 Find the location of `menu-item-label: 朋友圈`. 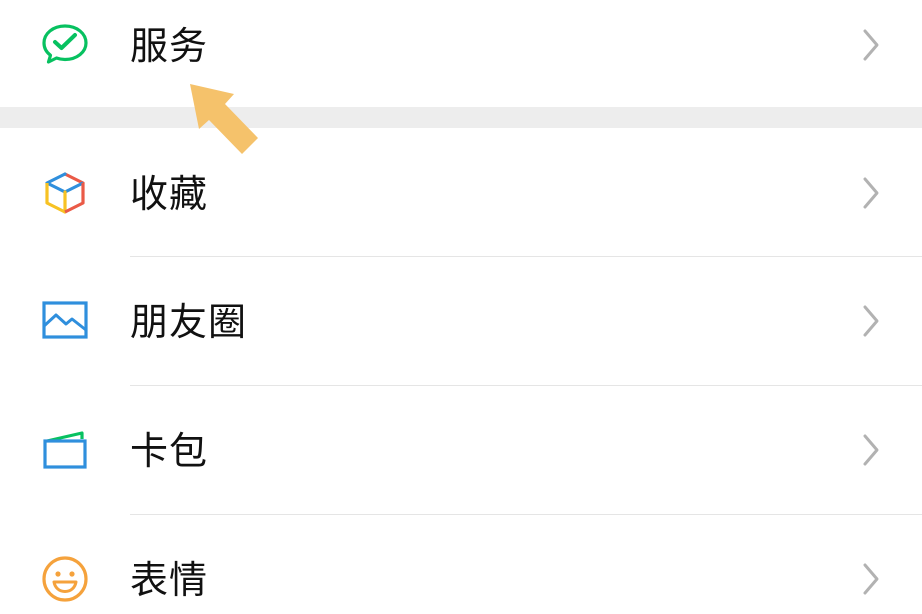

menu-item-label: 朋友圈 is located at coordinates (189, 322).